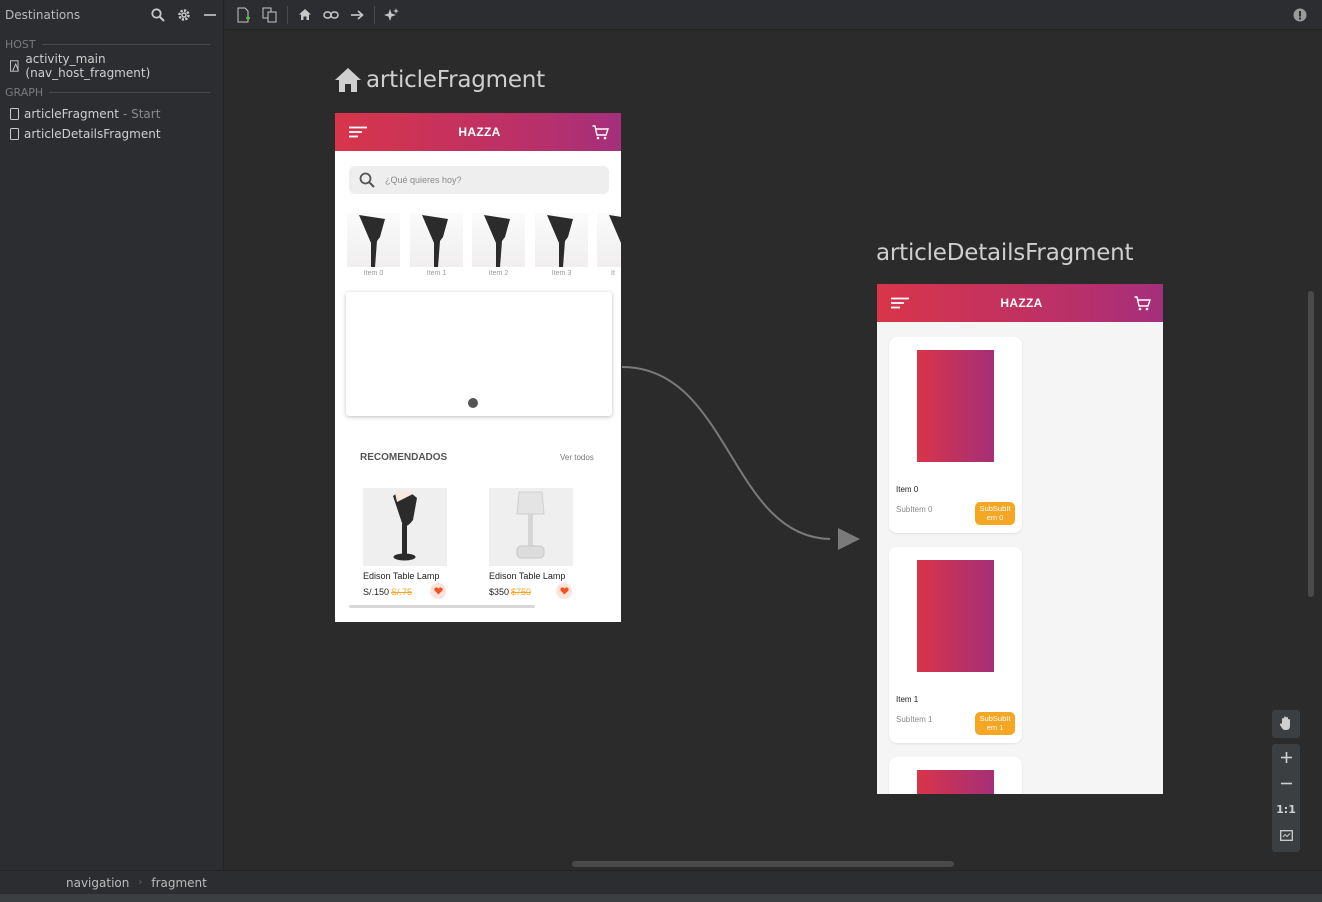  What do you see at coordinates (270, 15) in the screenshot?
I see `nested-graph-icon` at bounding box center [270, 15].